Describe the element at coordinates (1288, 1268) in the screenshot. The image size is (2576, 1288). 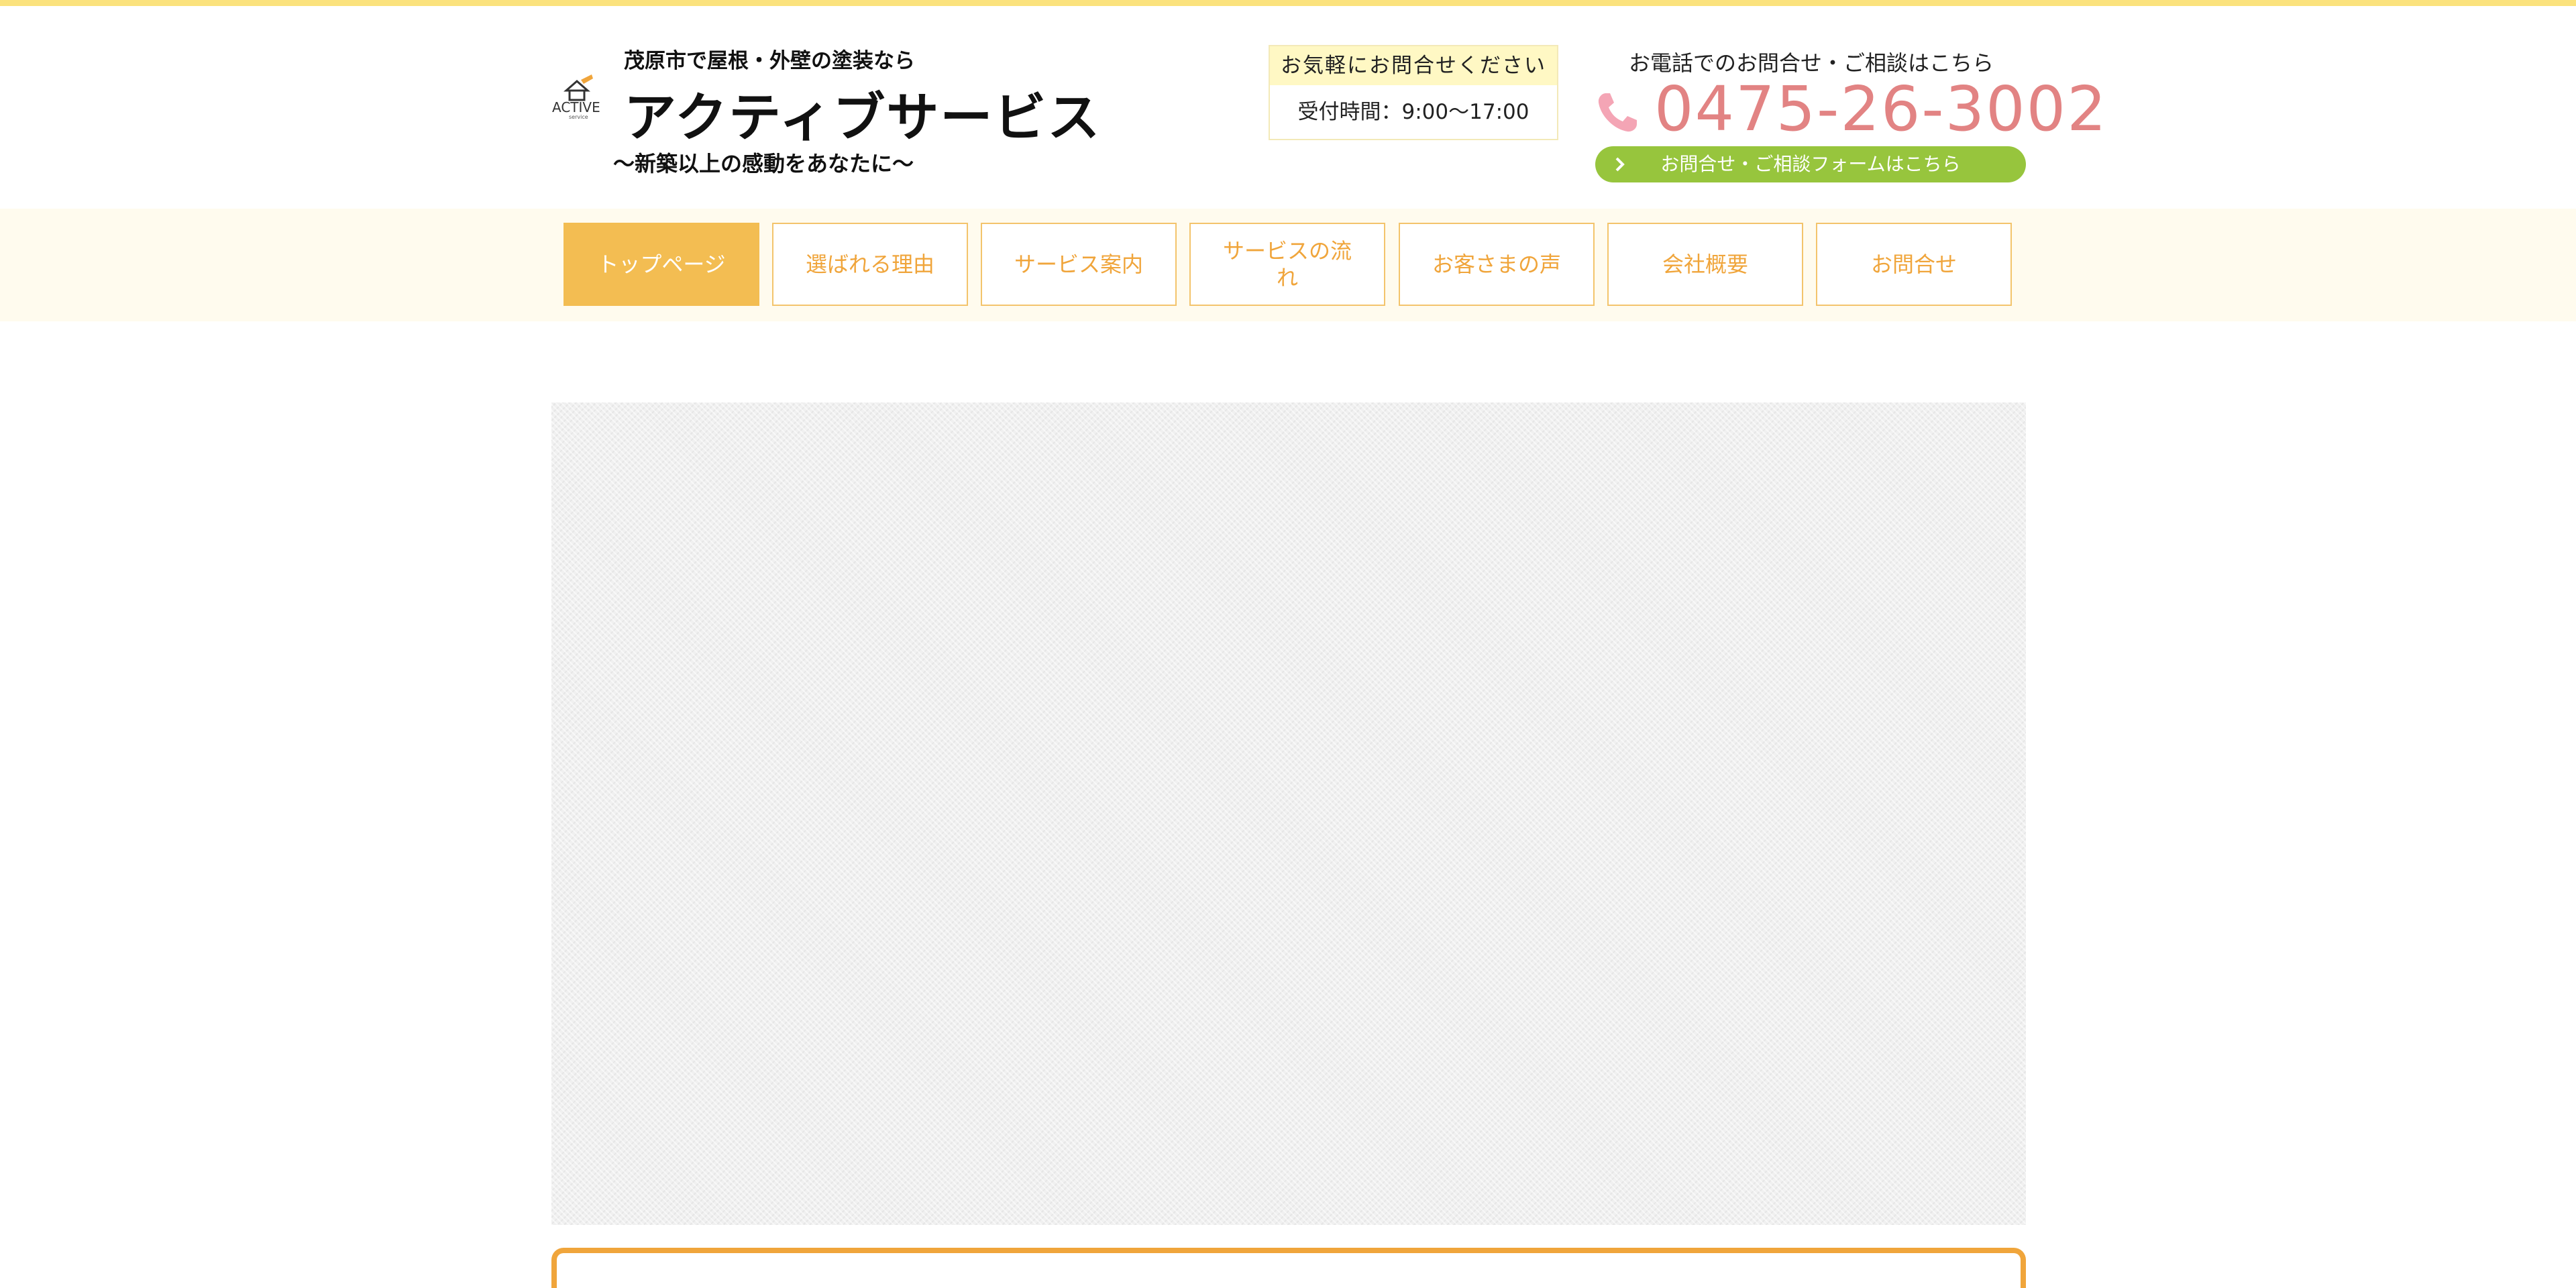
I see `content-section-box` at that location.